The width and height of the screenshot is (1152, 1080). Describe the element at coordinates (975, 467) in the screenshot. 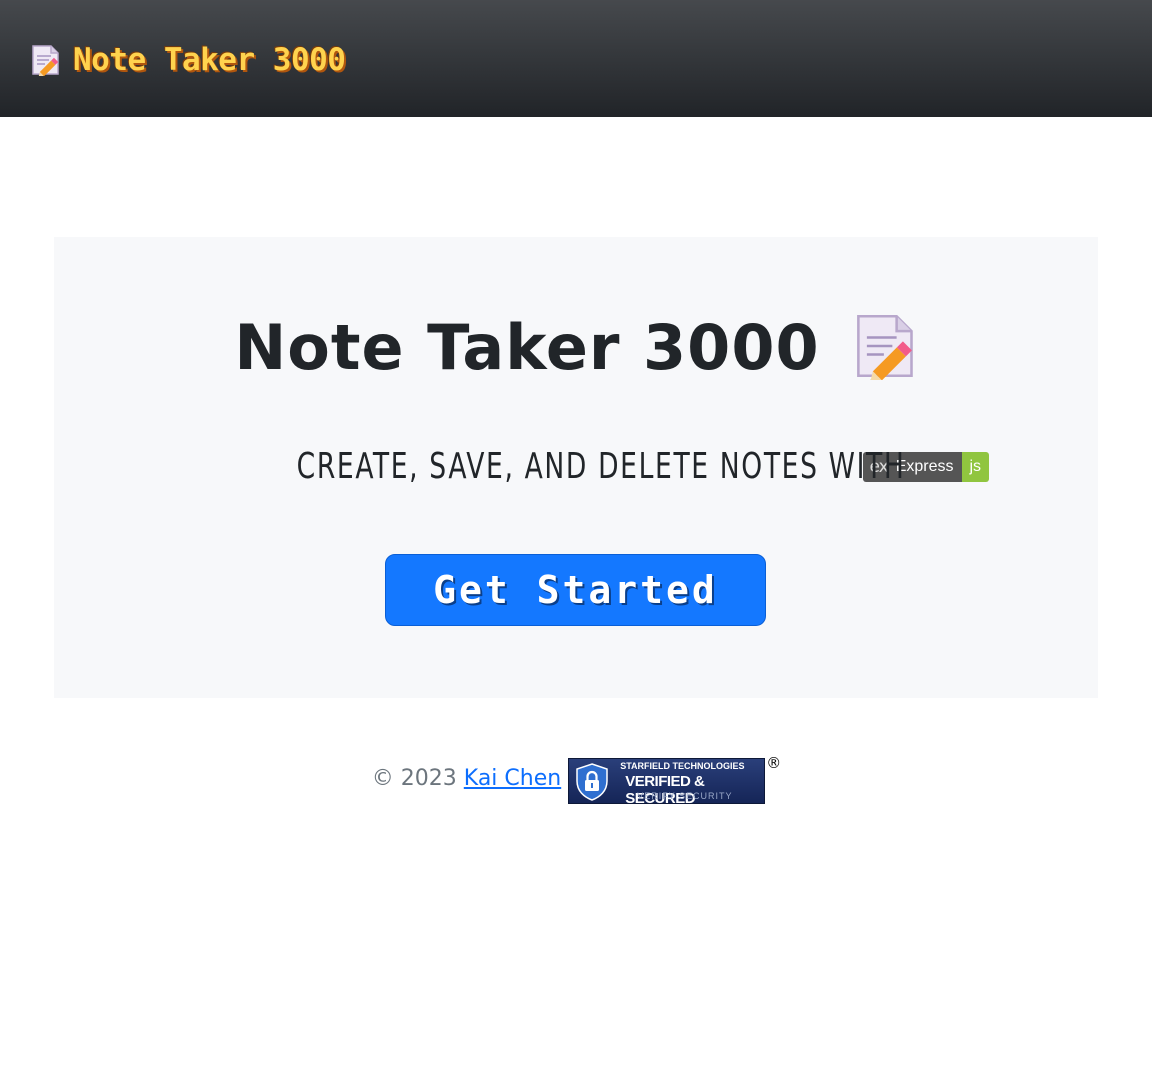

I see `badge-value: js` at that location.